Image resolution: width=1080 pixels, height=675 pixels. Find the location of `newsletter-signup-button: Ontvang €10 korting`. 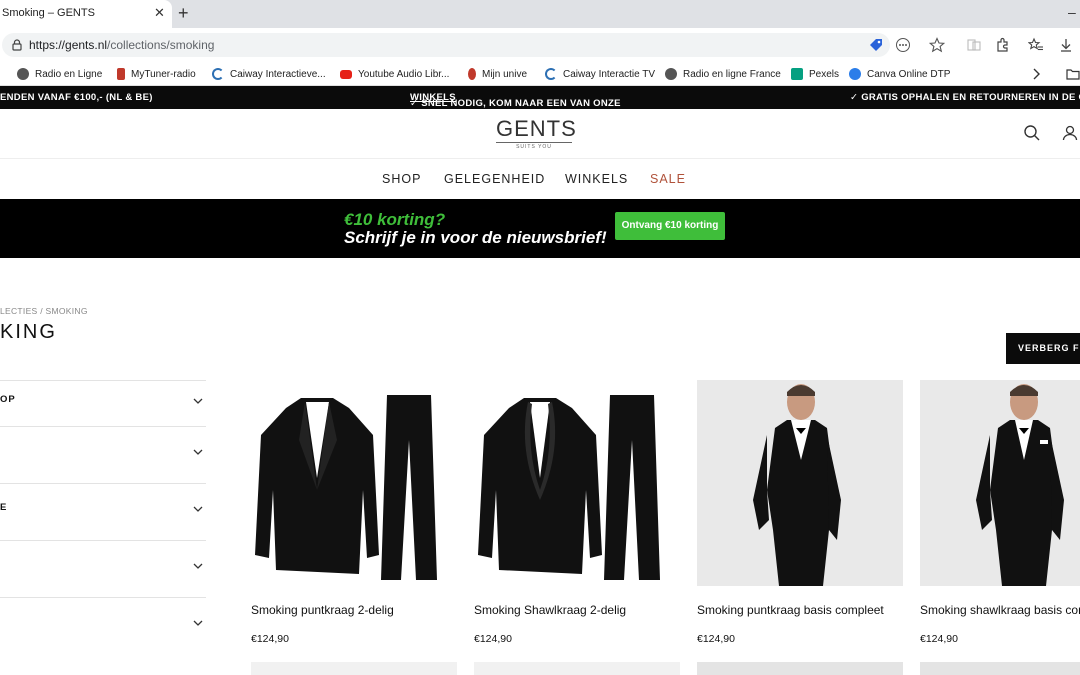

newsletter-signup-button: Ontvang €10 korting is located at coordinates (670, 226).